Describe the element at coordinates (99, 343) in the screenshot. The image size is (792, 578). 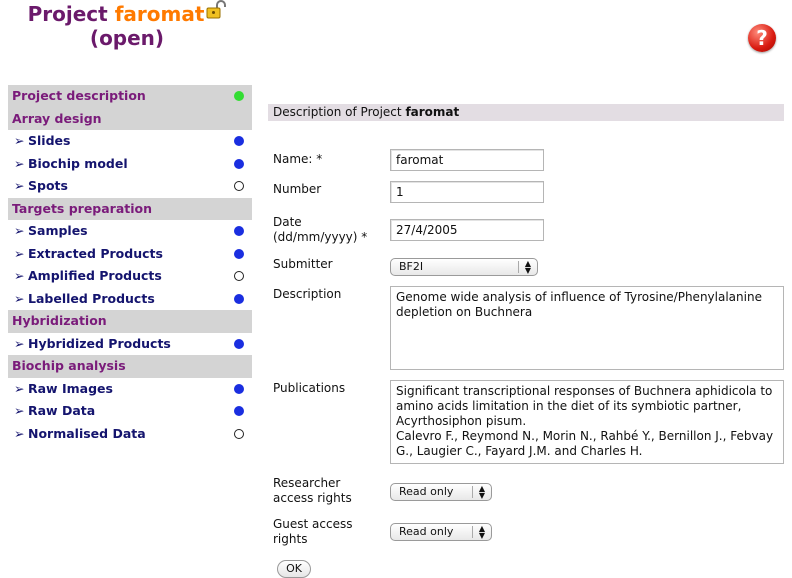
I see `sidebar-label: Hybridized Products` at that location.